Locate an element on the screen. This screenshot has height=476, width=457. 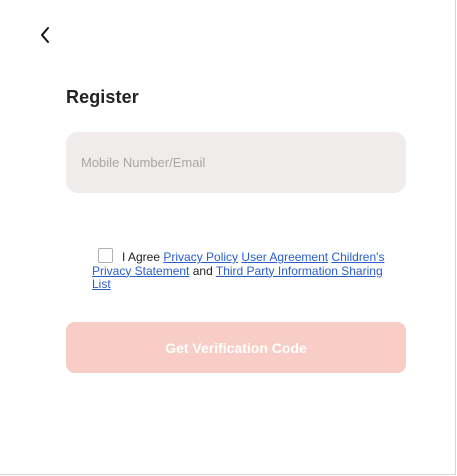
back-button is located at coordinates (45, 35).